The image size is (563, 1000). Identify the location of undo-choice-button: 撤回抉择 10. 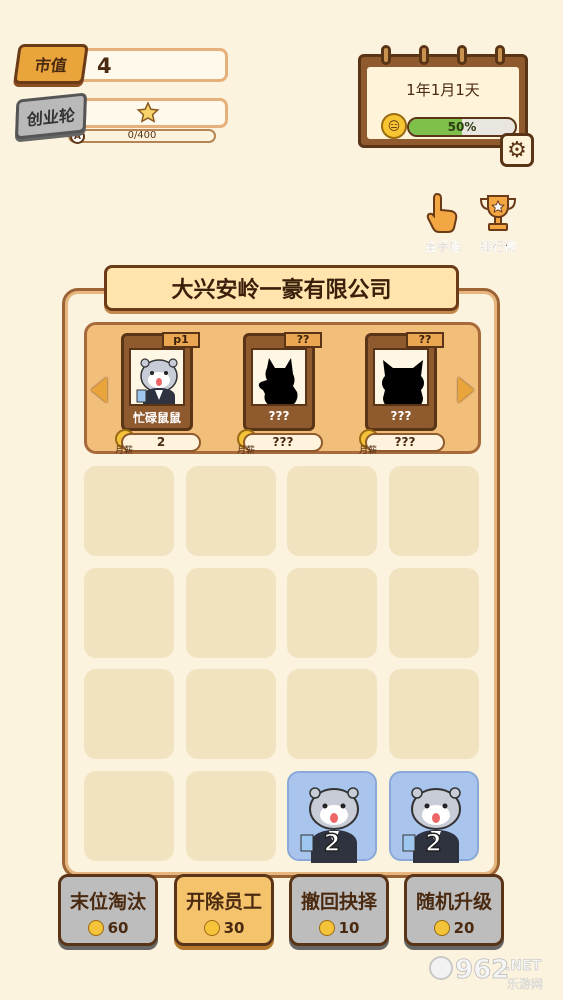
(339, 910).